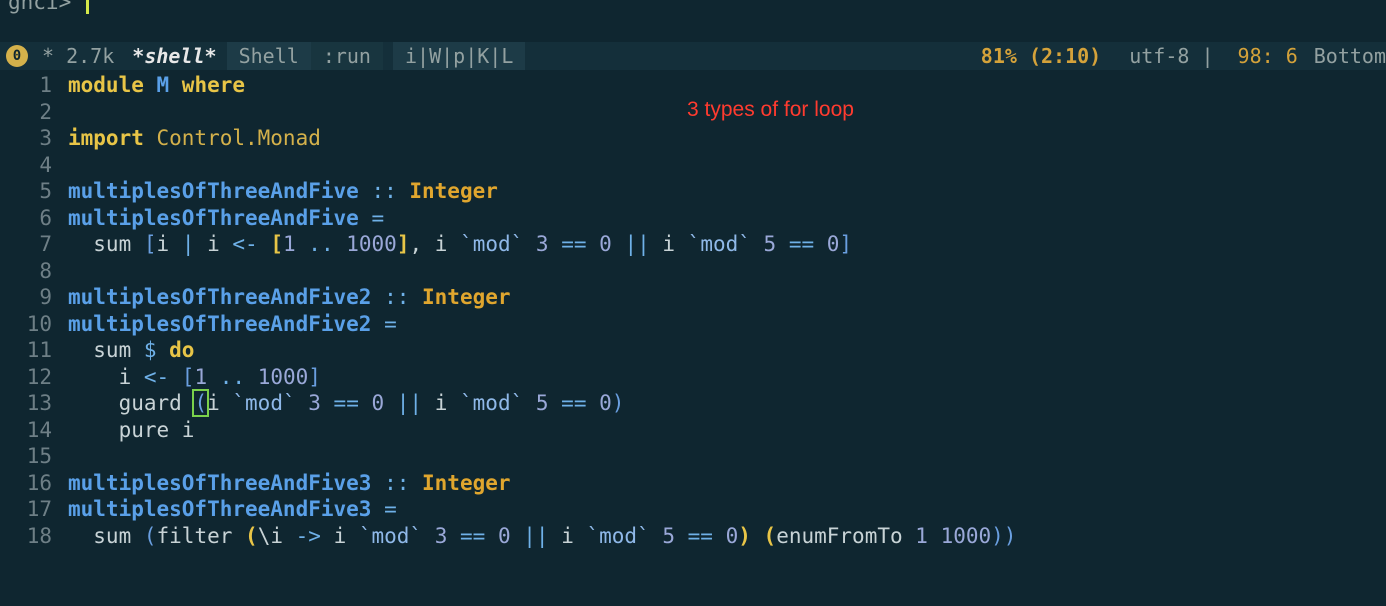 The image size is (1386, 606). Describe the element at coordinates (156, 350) in the screenshot. I see `operator: $` at that location.